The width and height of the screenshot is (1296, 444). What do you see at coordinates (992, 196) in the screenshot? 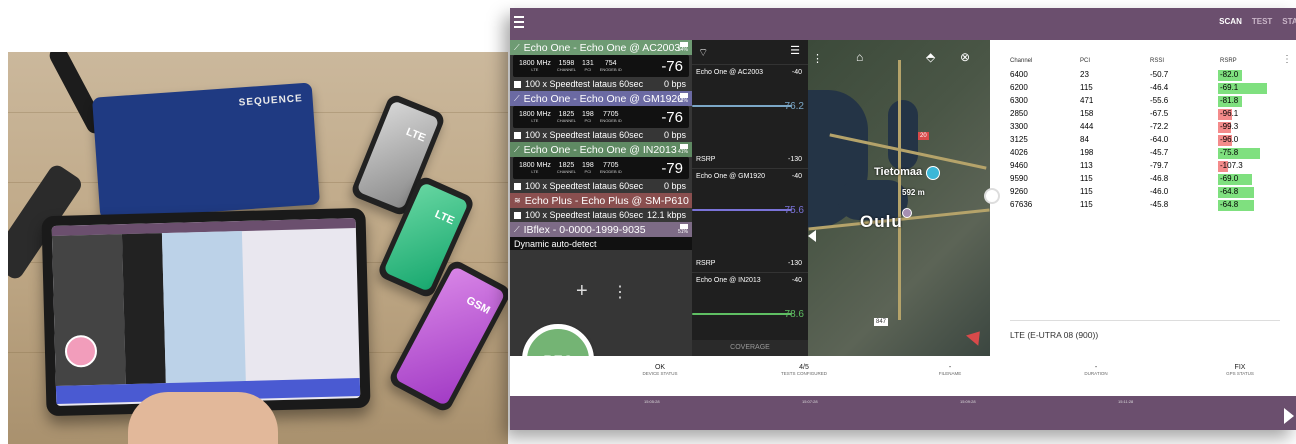
I see `panel-drag-handle` at bounding box center [992, 196].